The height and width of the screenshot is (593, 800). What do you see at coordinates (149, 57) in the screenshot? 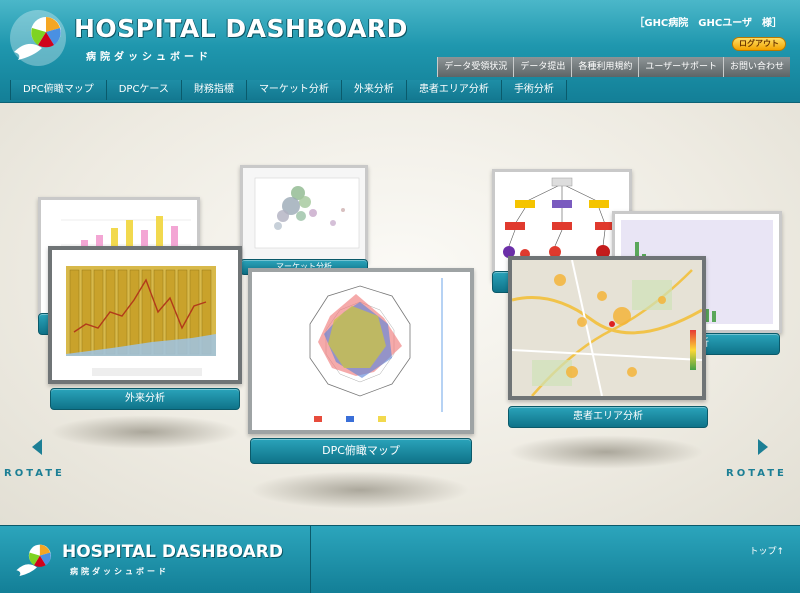
I see `app-subtitle: 病院ダッシュボード` at bounding box center [149, 57].